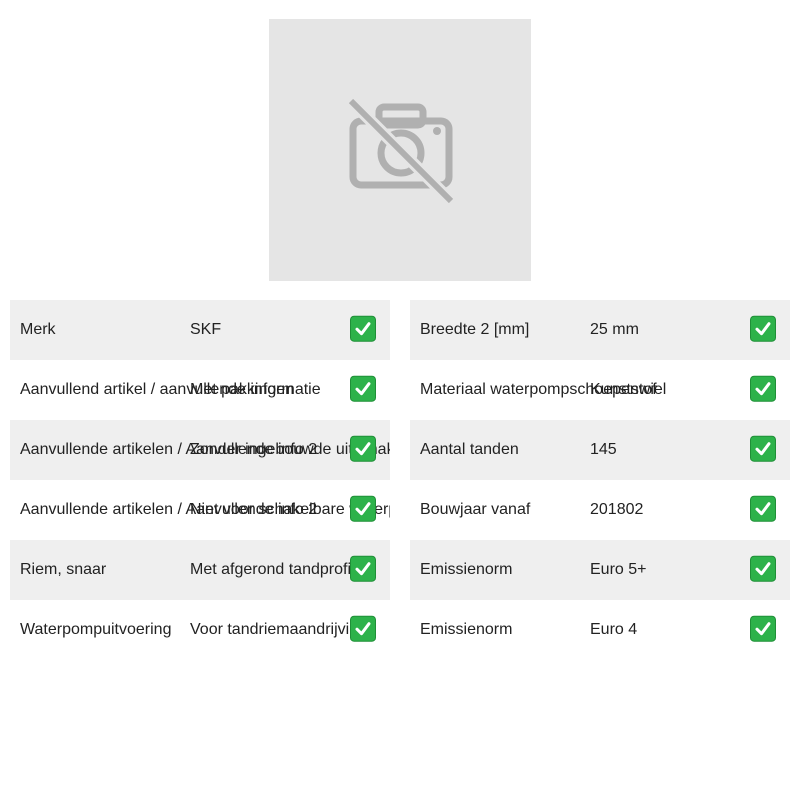 The image size is (800, 800). I want to click on spec-value: 201802, so click(617, 509).